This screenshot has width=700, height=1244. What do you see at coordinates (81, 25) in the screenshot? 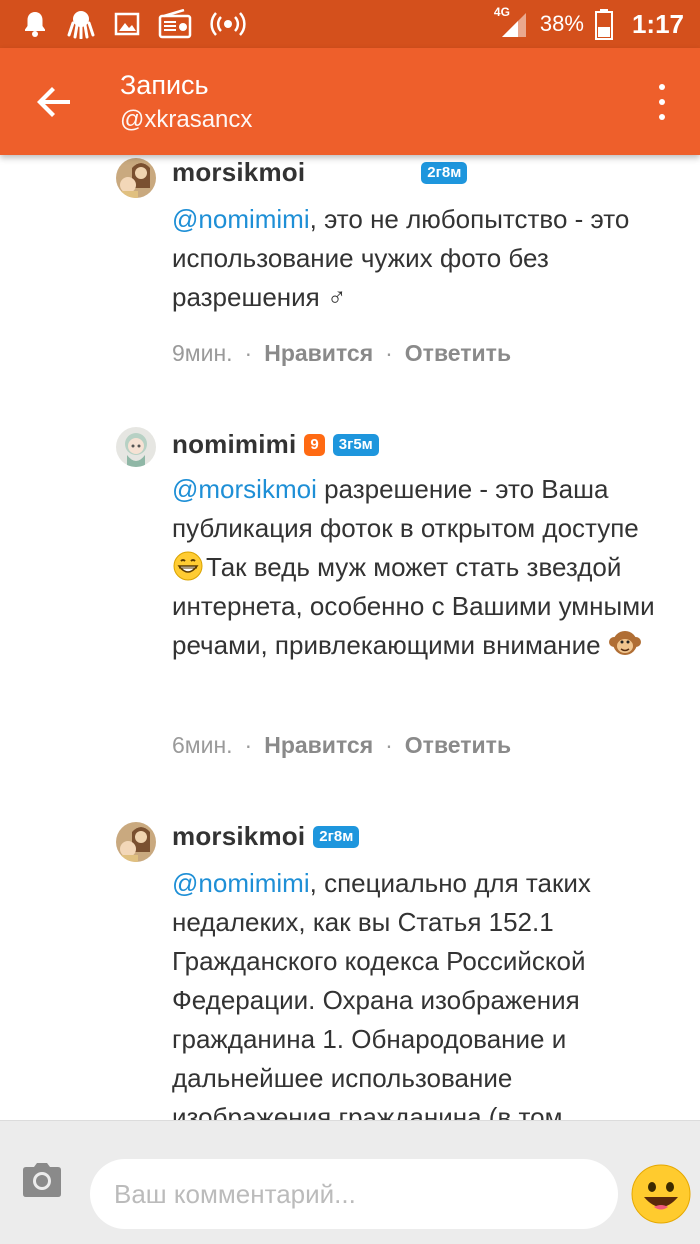
I see `octopus-icon` at bounding box center [81, 25].